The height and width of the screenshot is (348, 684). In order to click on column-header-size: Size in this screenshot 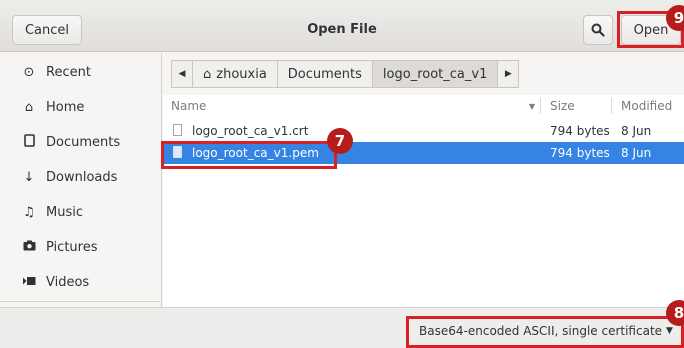, I will do `click(580, 106)`.